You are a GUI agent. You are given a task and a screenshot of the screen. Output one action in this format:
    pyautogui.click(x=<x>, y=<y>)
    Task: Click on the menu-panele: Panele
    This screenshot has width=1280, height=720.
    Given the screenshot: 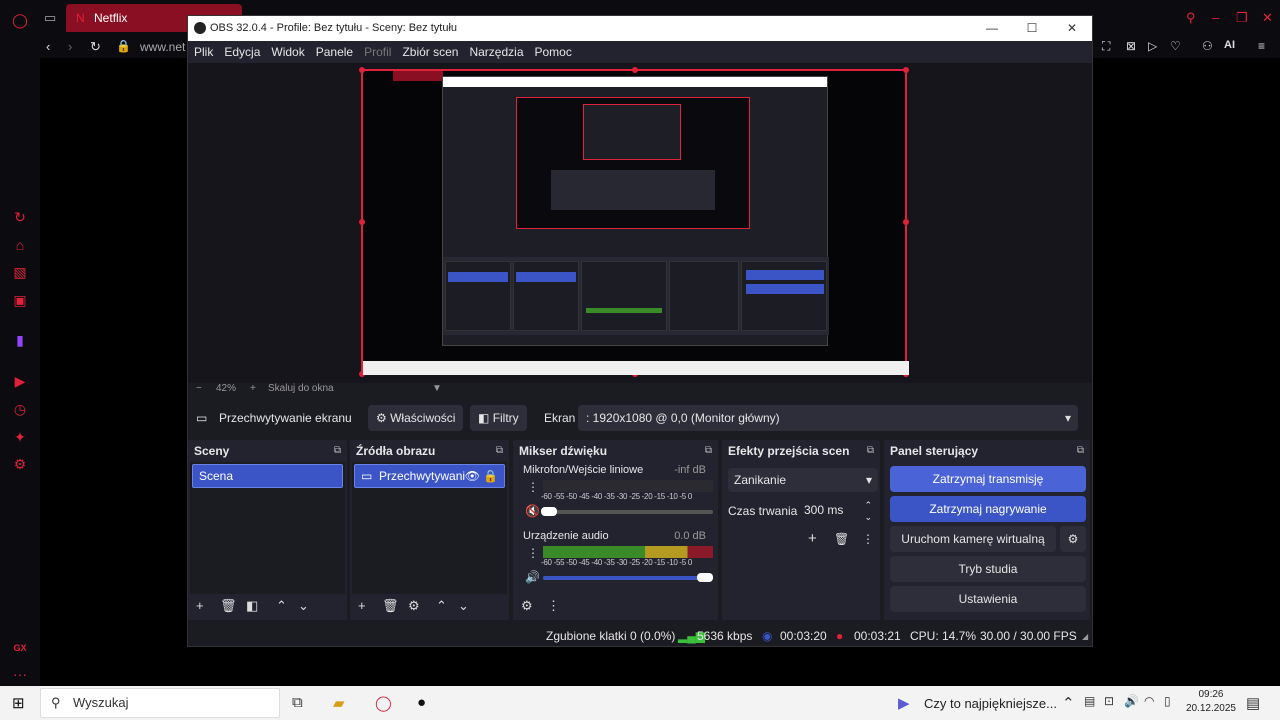 What is the action you would take?
    pyautogui.click(x=334, y=52)
    